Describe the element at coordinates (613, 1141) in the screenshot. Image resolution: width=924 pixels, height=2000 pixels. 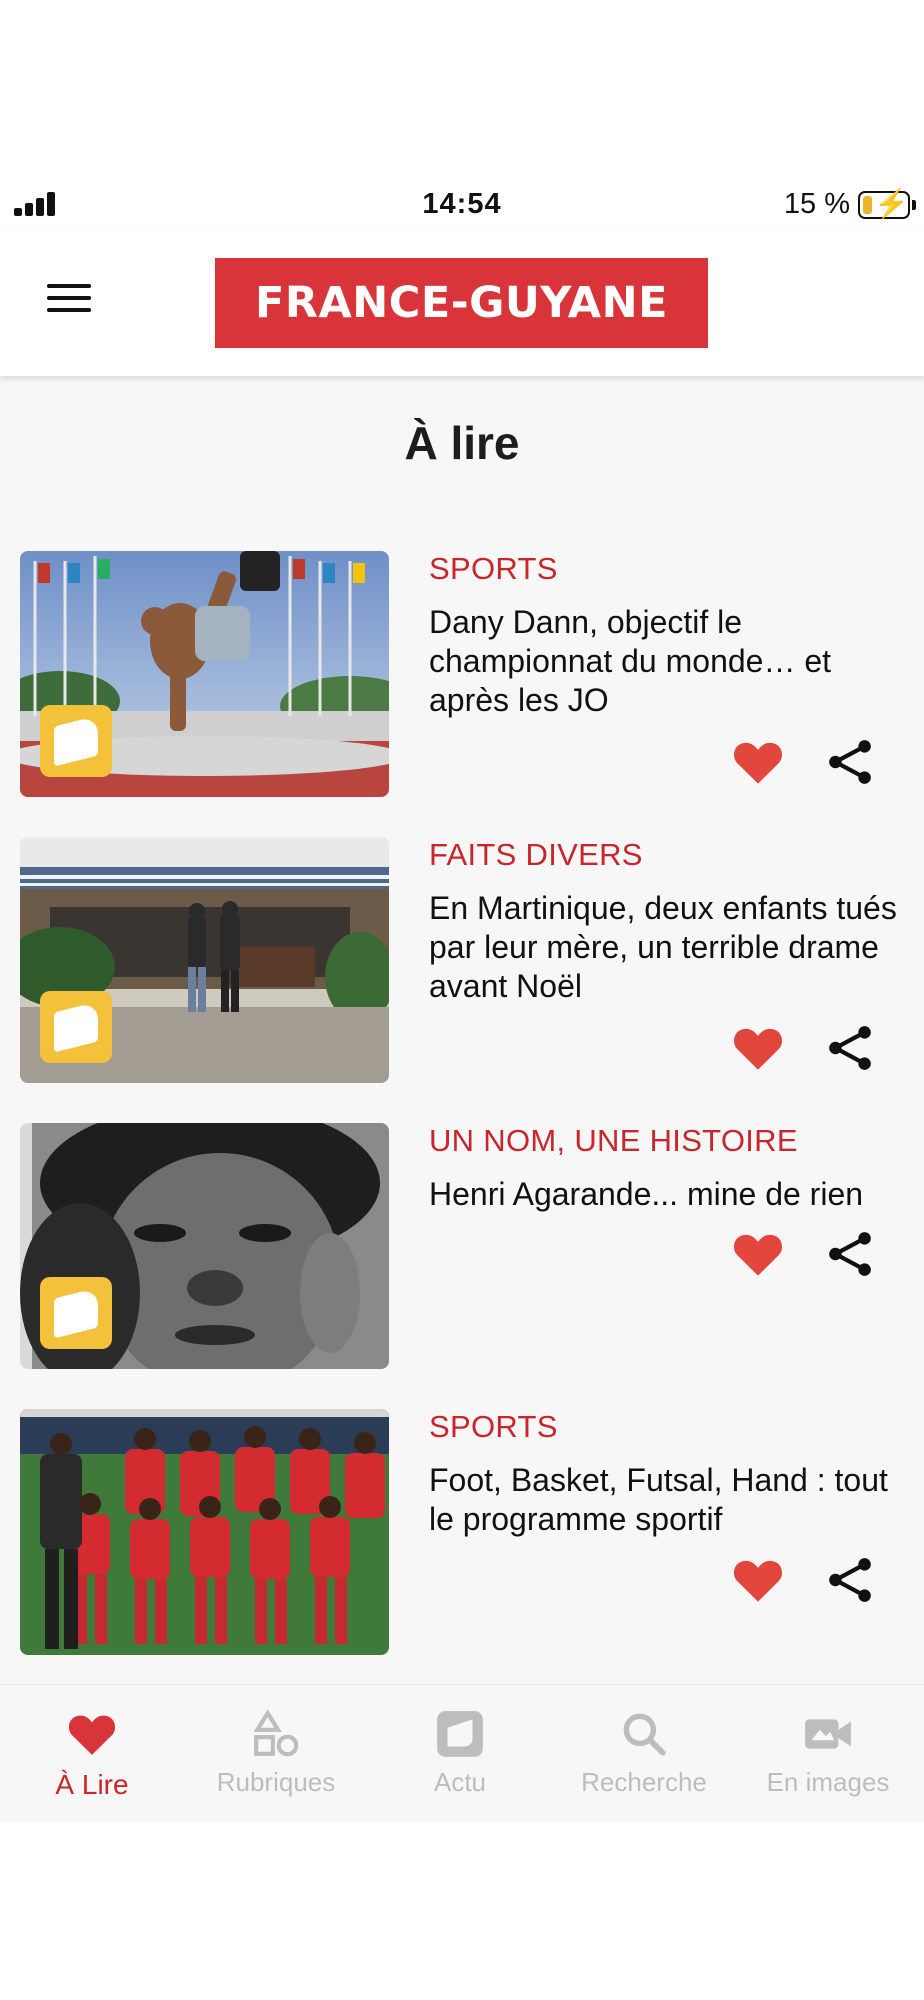
I see `article-category: UN NOM, UNE HISTOIRE` at that location.